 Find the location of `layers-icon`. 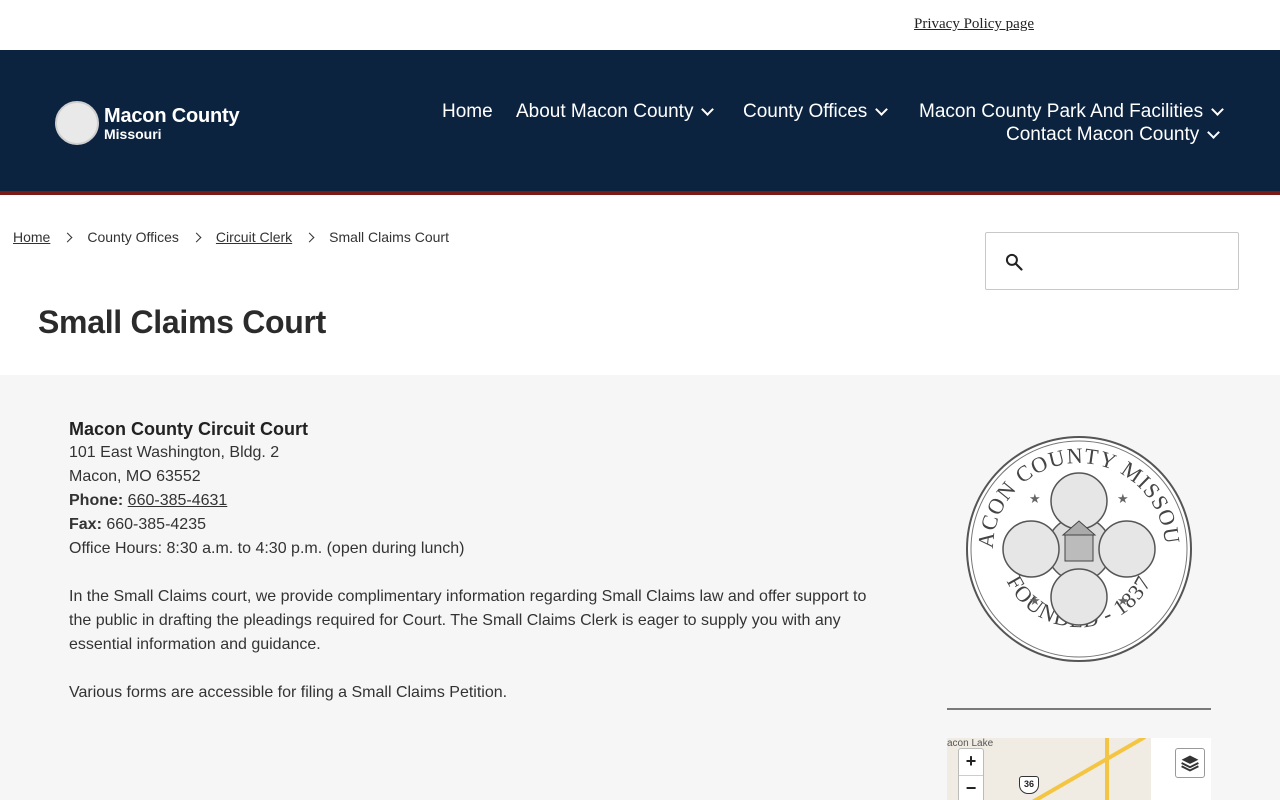

layers-icon is located at coordinates (1190, 763).